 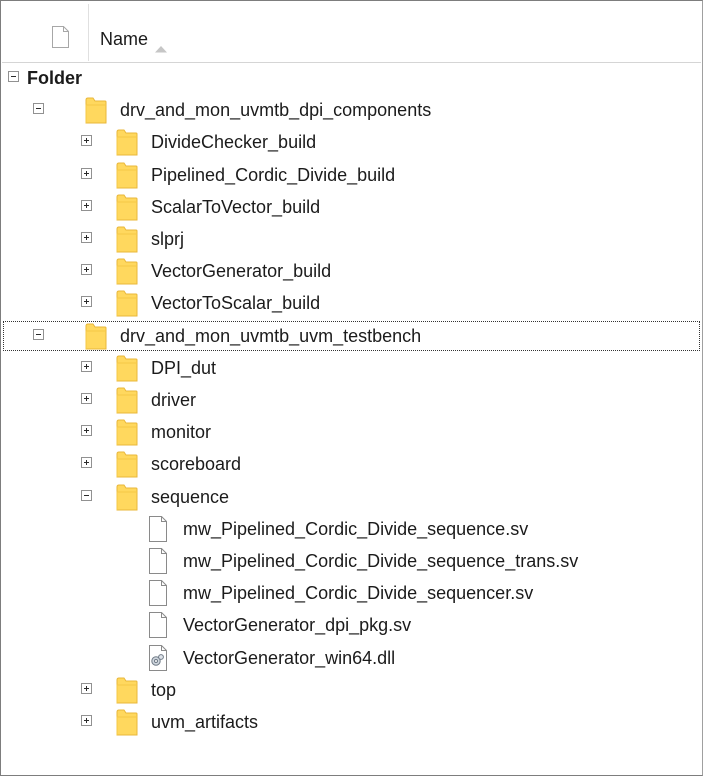 What do you see at coordinates (184, 368) in the screenshot?
I see `tree-item-label: DPI_dut` at bounding box center [184, 368].